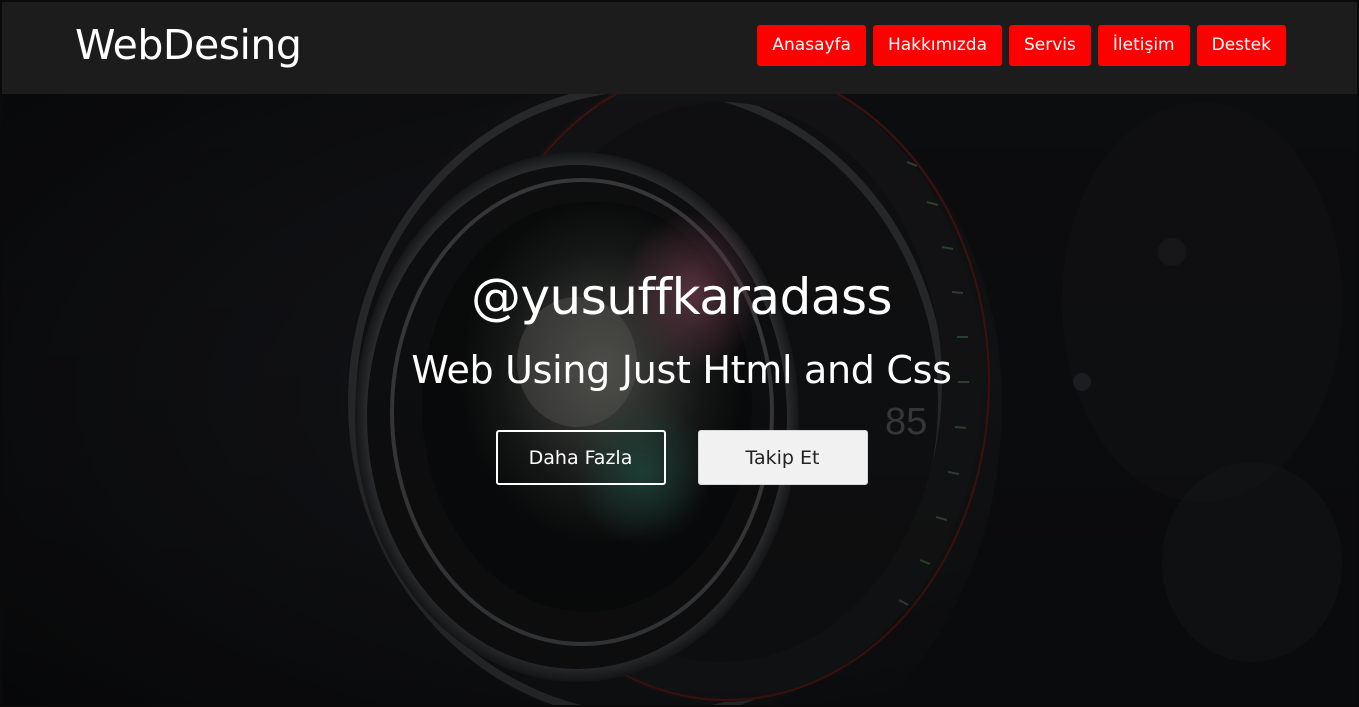 The image size is (1359, 707). Describe the element at coordinates (1143, 45) in the screenshot. I see `nav-item-iletisim: İletişim` at that location.